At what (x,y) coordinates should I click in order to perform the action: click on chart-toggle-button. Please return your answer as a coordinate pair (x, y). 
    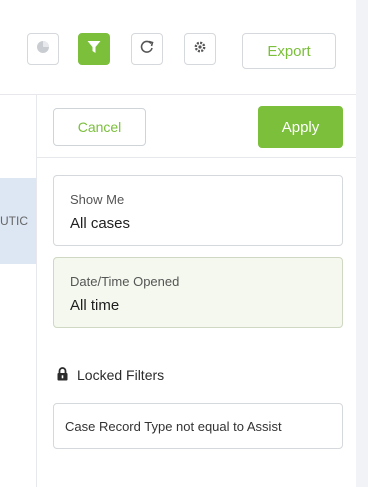
    Looking at the image, I should click on (43, 49).